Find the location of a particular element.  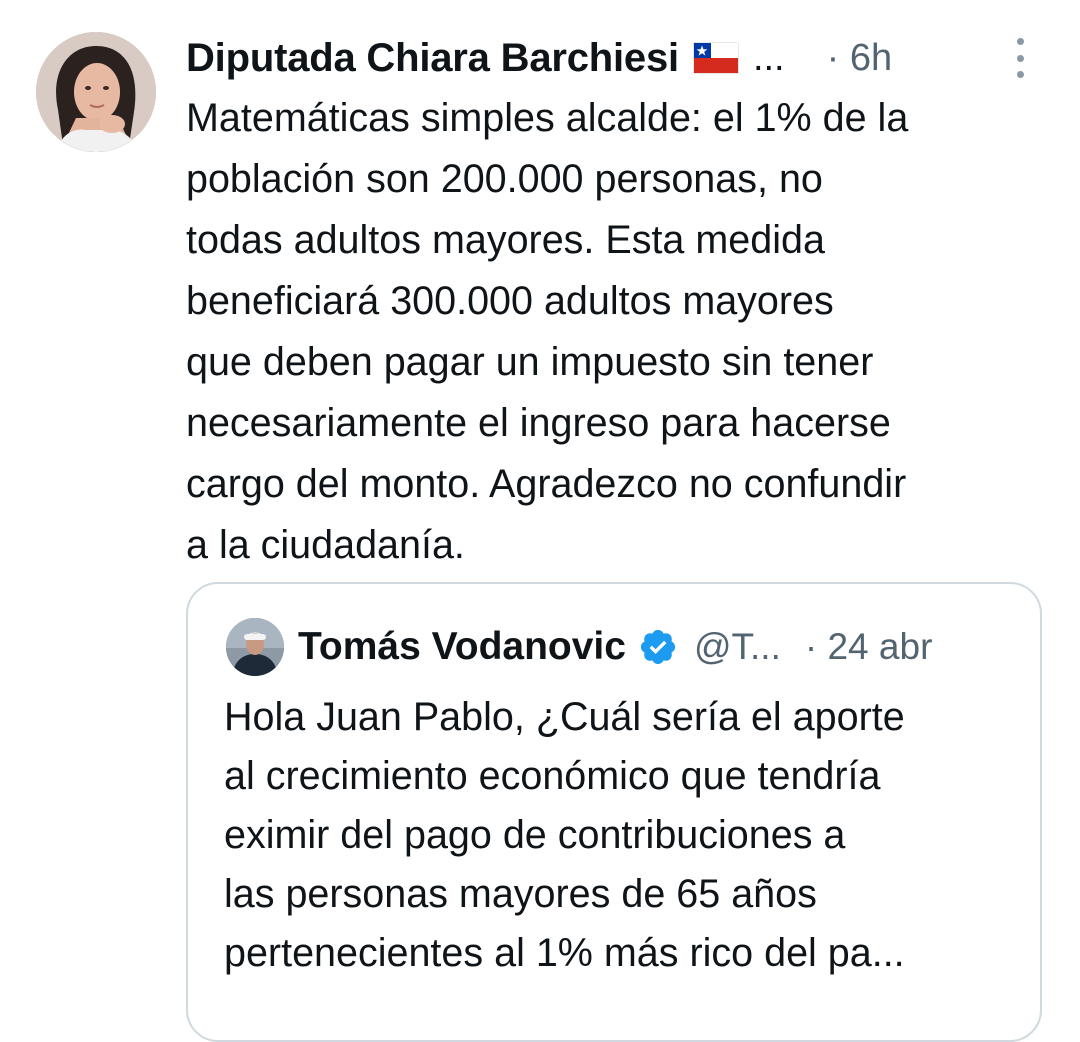

tweet-timestamp: · 6h is located at coordinates (859, 58).